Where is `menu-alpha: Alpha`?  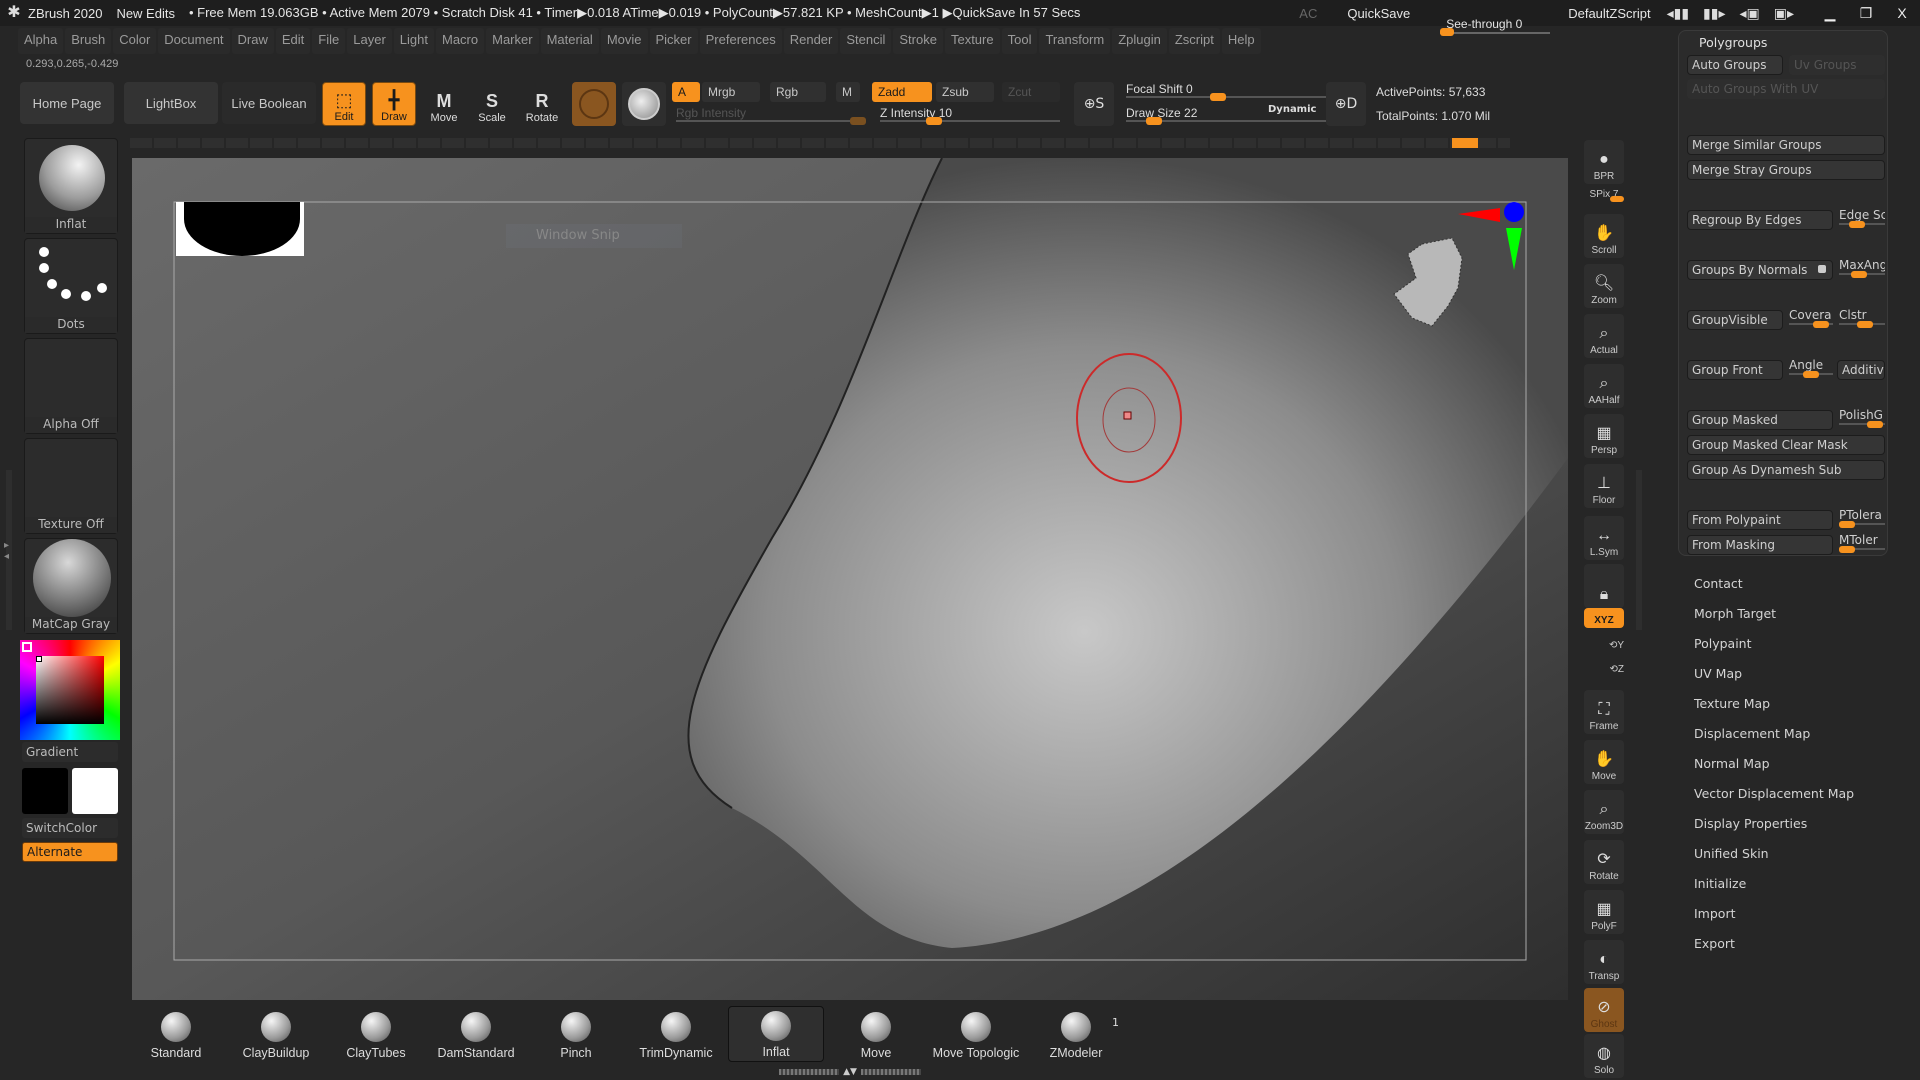
menu-alpha: Alpha is located at coordinates (41, 41).